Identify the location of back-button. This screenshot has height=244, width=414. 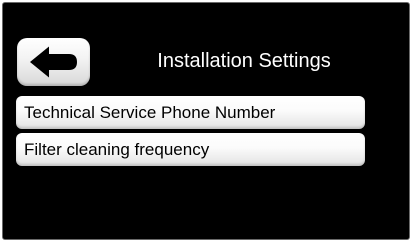
(53, 62).